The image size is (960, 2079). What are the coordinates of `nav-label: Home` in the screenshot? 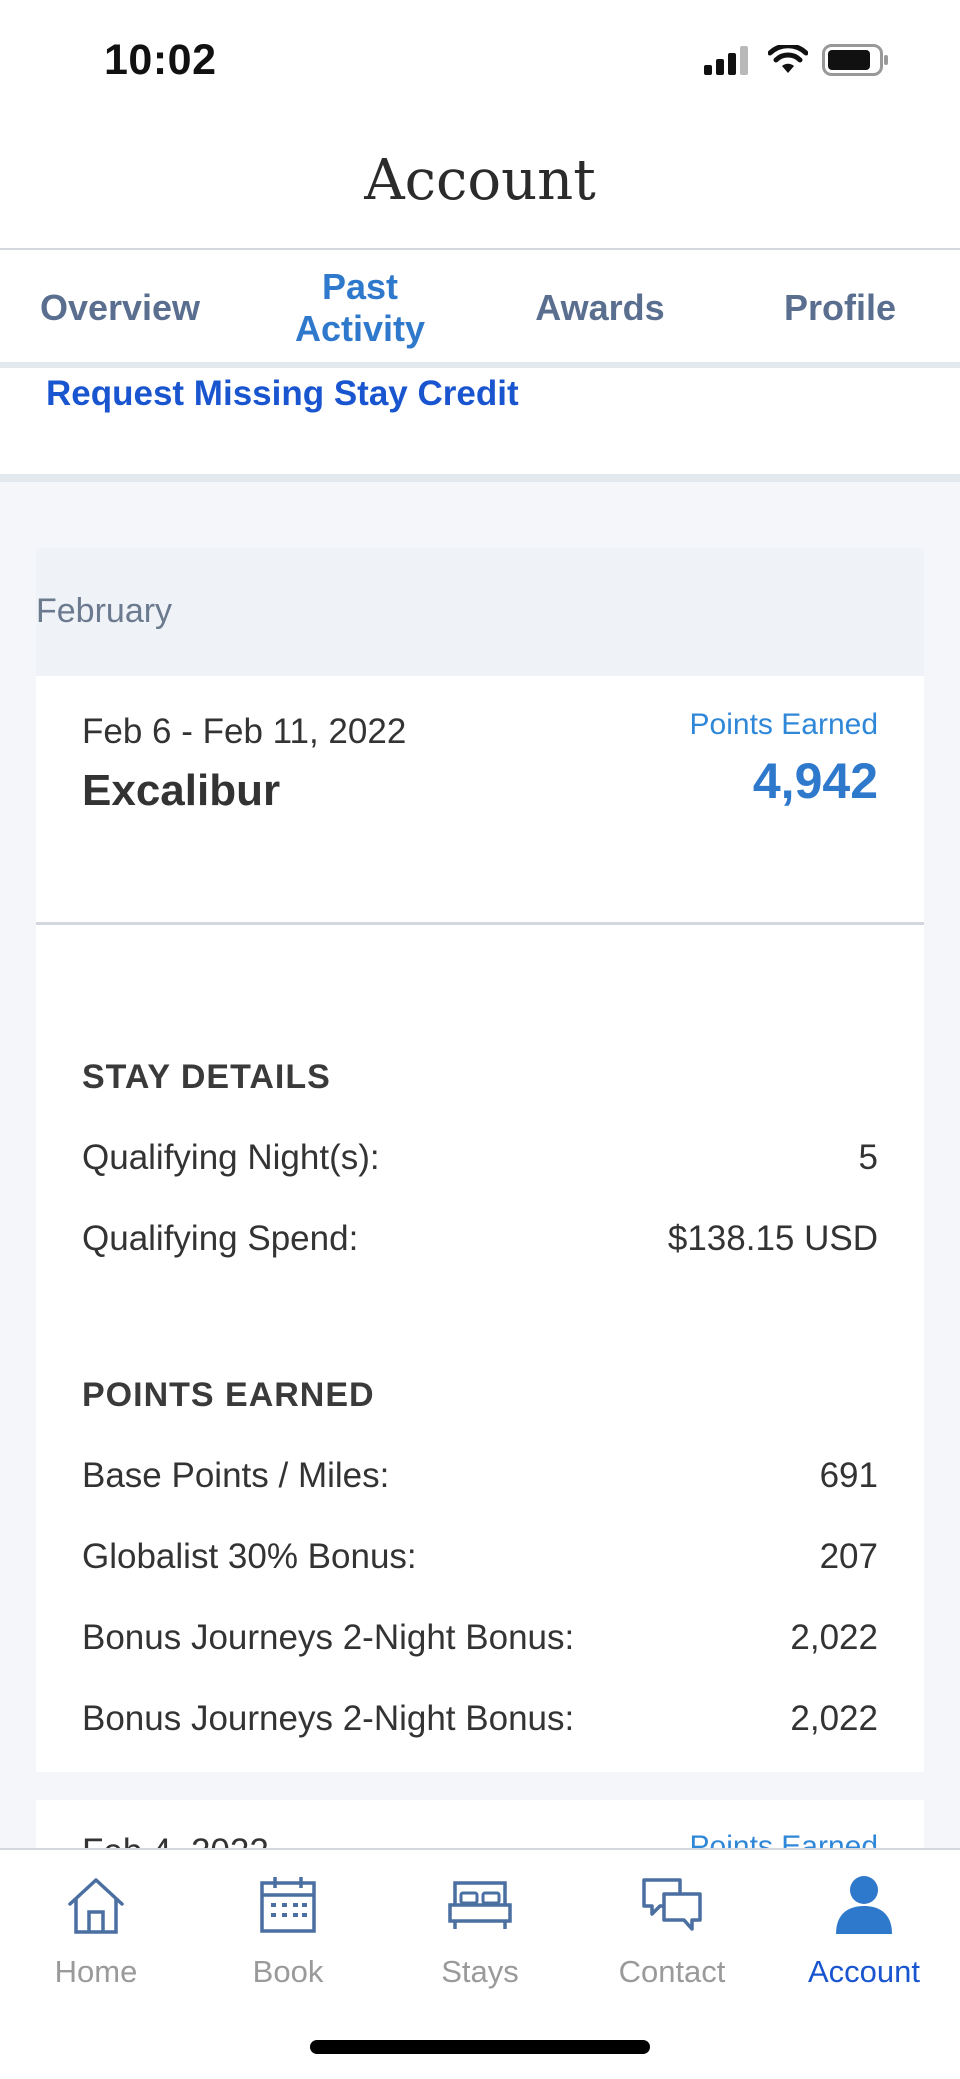 It's located at (96, 1971).